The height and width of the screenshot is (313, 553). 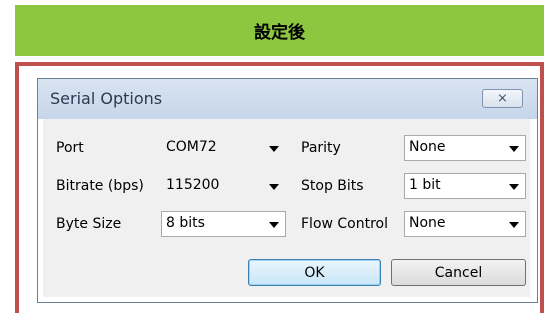 What do you see at coordinates (425, 185) in the screenshot?
I see `stop-bits-value: 1 bit` at bounding box center [425, 185].